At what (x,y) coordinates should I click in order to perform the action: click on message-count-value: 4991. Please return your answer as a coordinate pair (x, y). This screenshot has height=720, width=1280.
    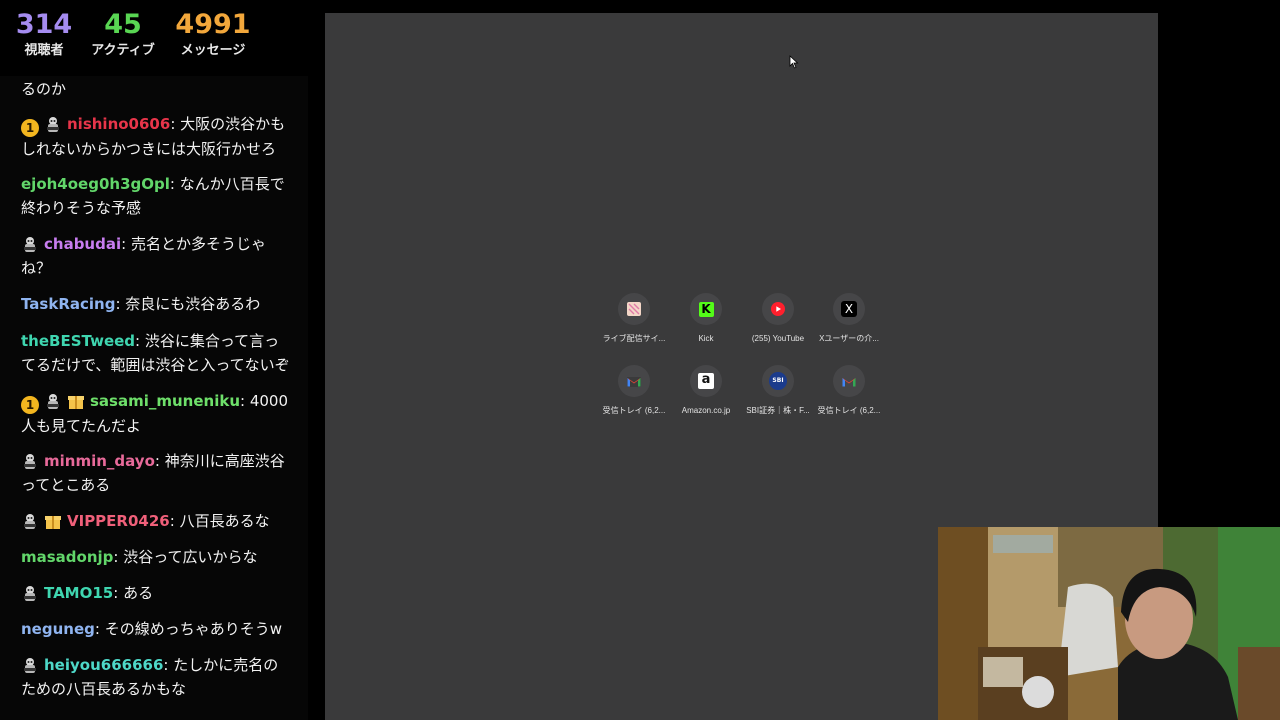
    Looking at the image, I should click on (213, 24).